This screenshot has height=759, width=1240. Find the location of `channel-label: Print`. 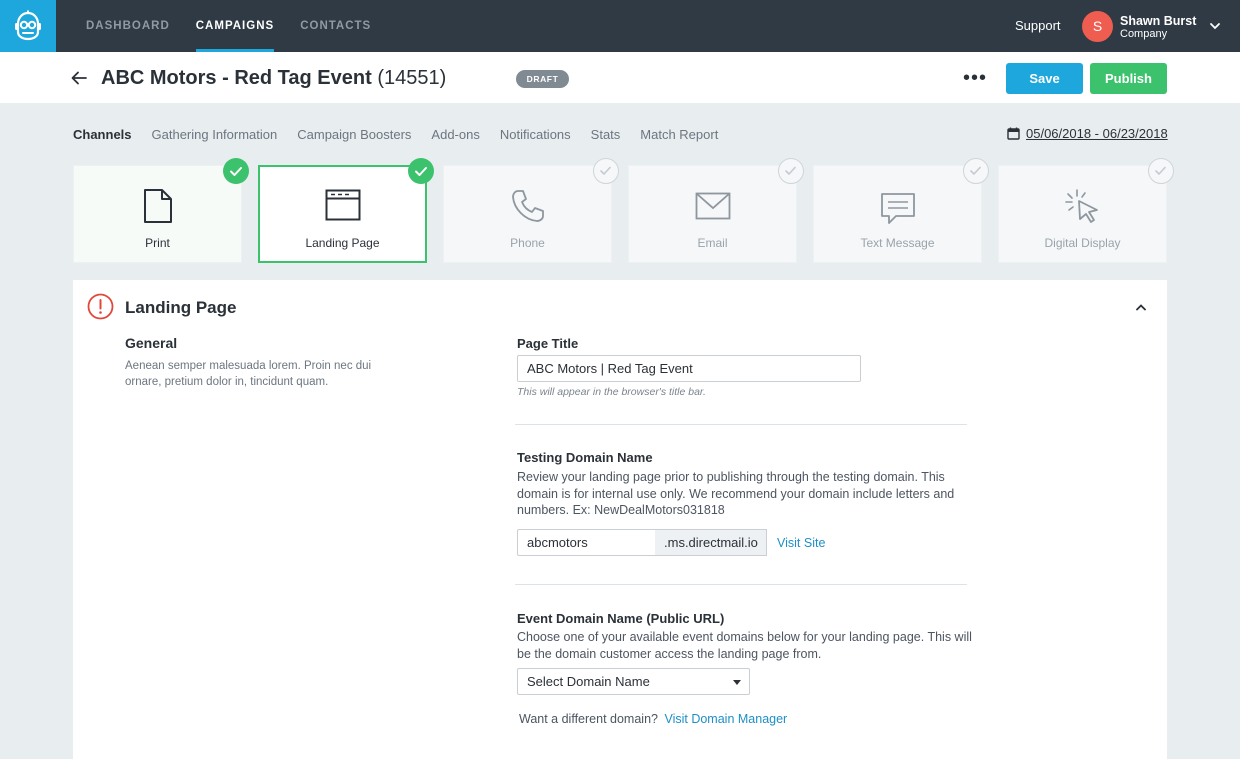

channel-label: Print is located at coordinates (157, 243).